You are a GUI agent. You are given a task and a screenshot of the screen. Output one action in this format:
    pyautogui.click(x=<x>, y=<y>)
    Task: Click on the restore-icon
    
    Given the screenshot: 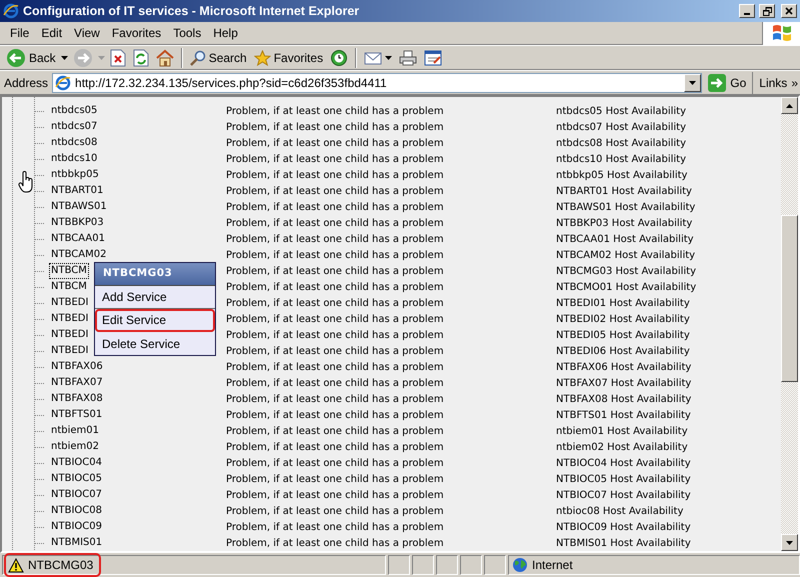 What is the action you would take?
    pyautogui.click(x=767, y=11)
    